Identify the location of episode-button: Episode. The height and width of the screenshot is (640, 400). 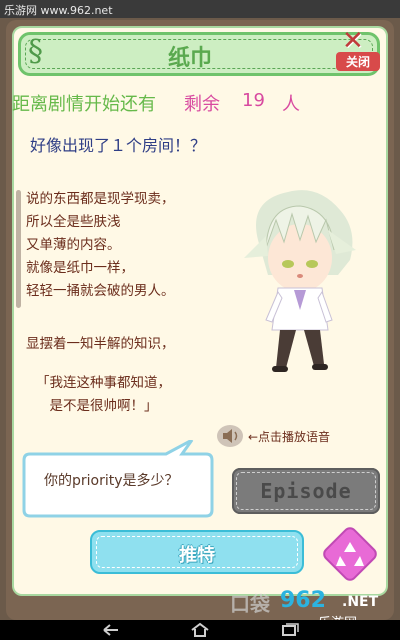
(306, 491).